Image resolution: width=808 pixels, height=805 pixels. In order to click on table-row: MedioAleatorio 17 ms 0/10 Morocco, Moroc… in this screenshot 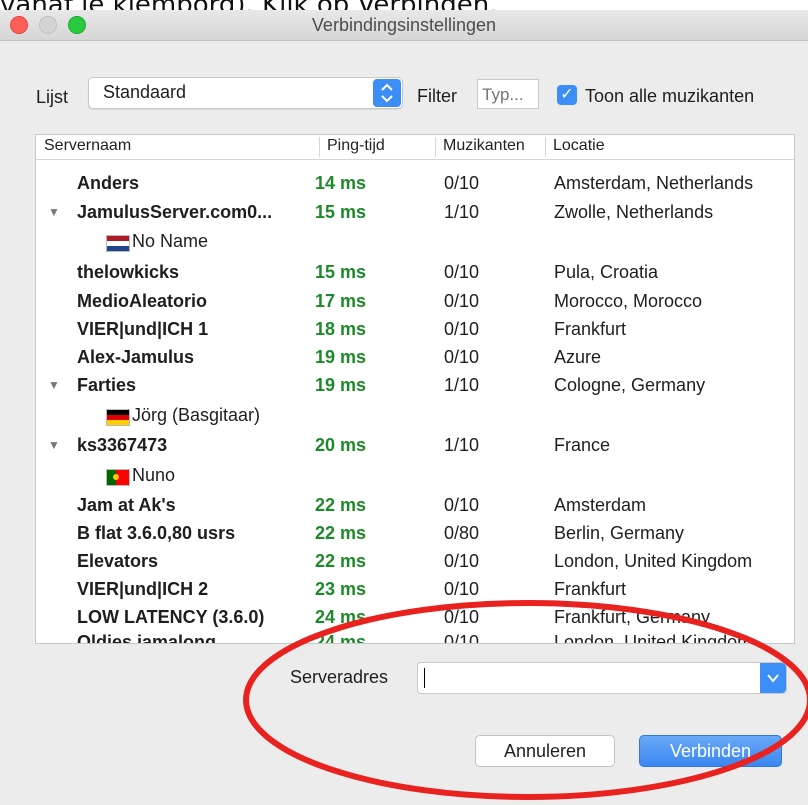, I will do `click(415, 302)`.